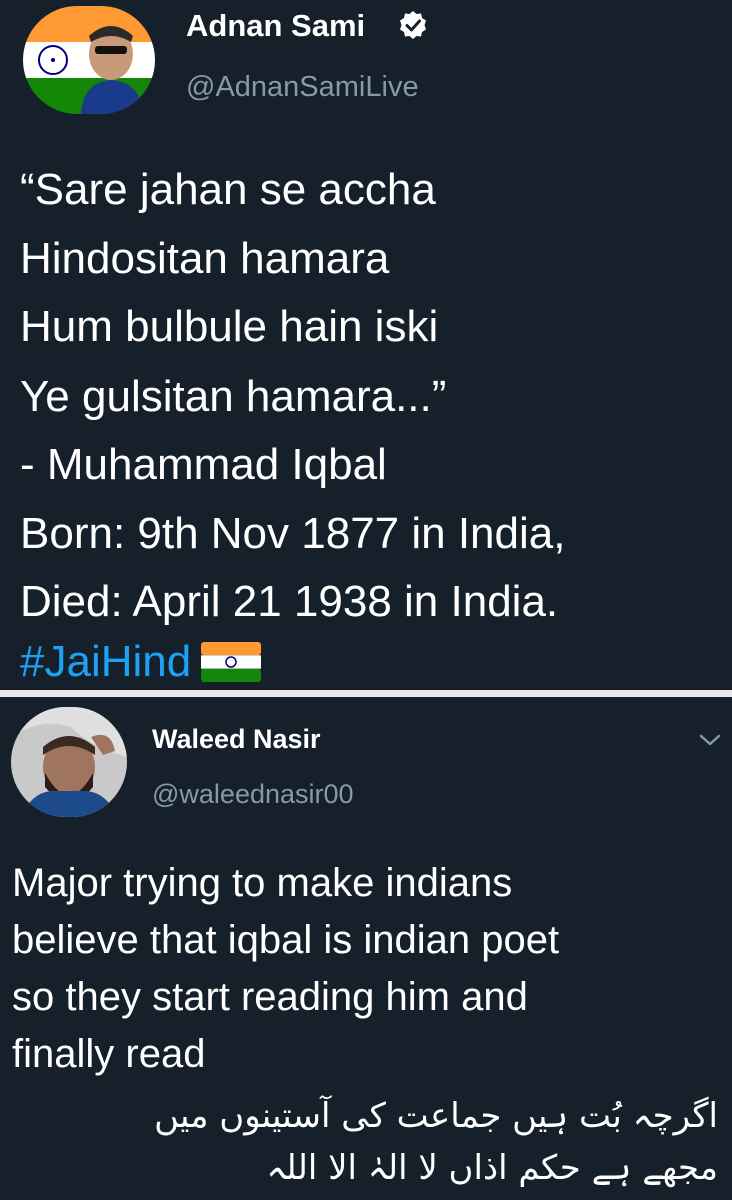 This screenshot has width=732, height=1200. Describe the element at coordinates (233, 396) in the screenshot. I see `tweet-text-line: Ye gulsitan hamara...”` at that location.